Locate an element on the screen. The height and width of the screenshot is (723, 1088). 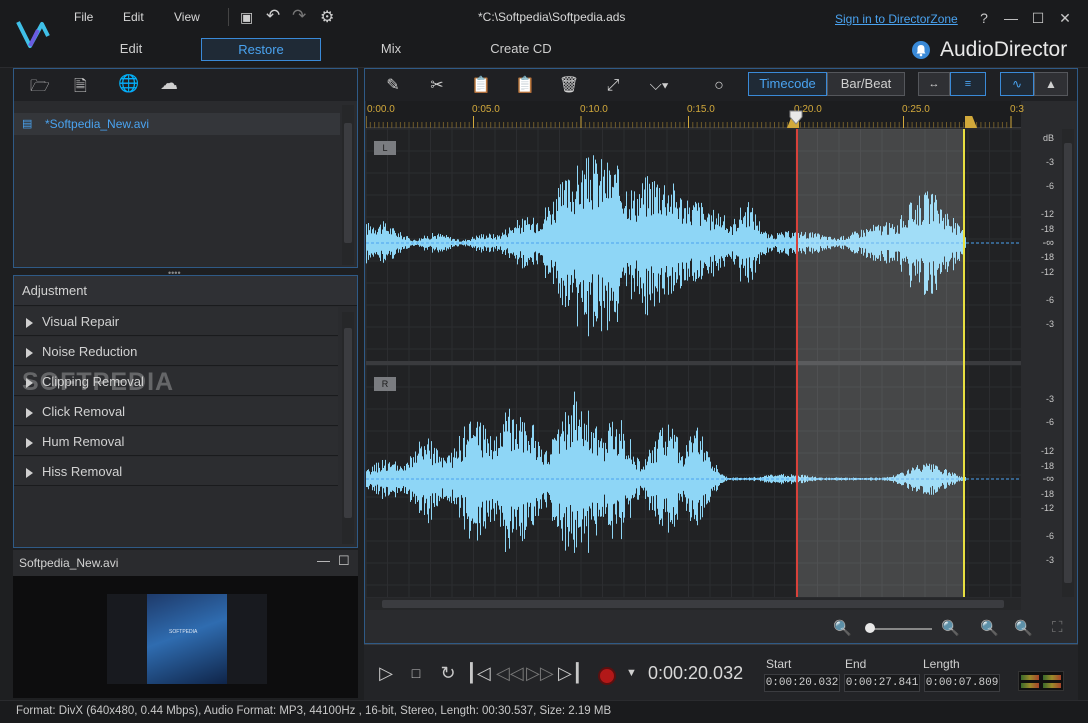
ruler-tick-10: 0:10.0 is located at coordinates (594, 109).